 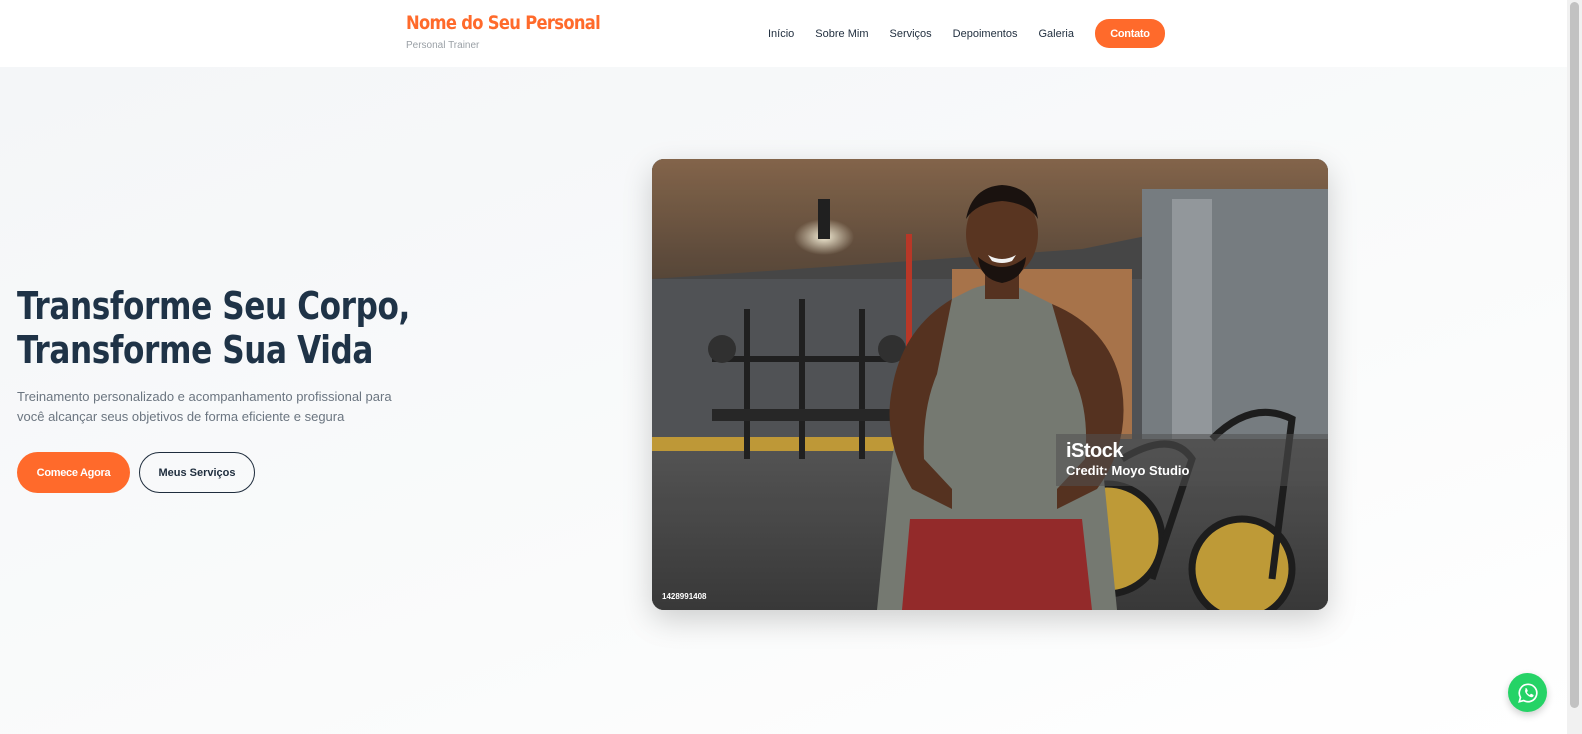 I want to click on my-services-button: Meus Serviços, so click(x=197, y=472).